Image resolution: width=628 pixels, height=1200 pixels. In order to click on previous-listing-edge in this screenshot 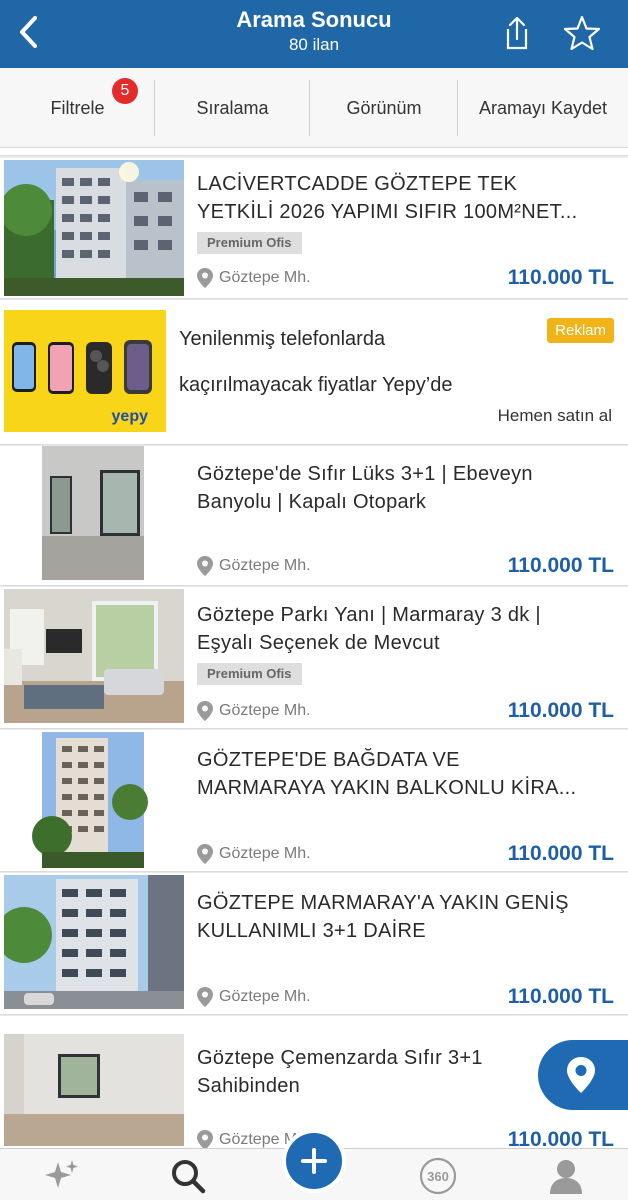, I will do `click(314, 152)`.